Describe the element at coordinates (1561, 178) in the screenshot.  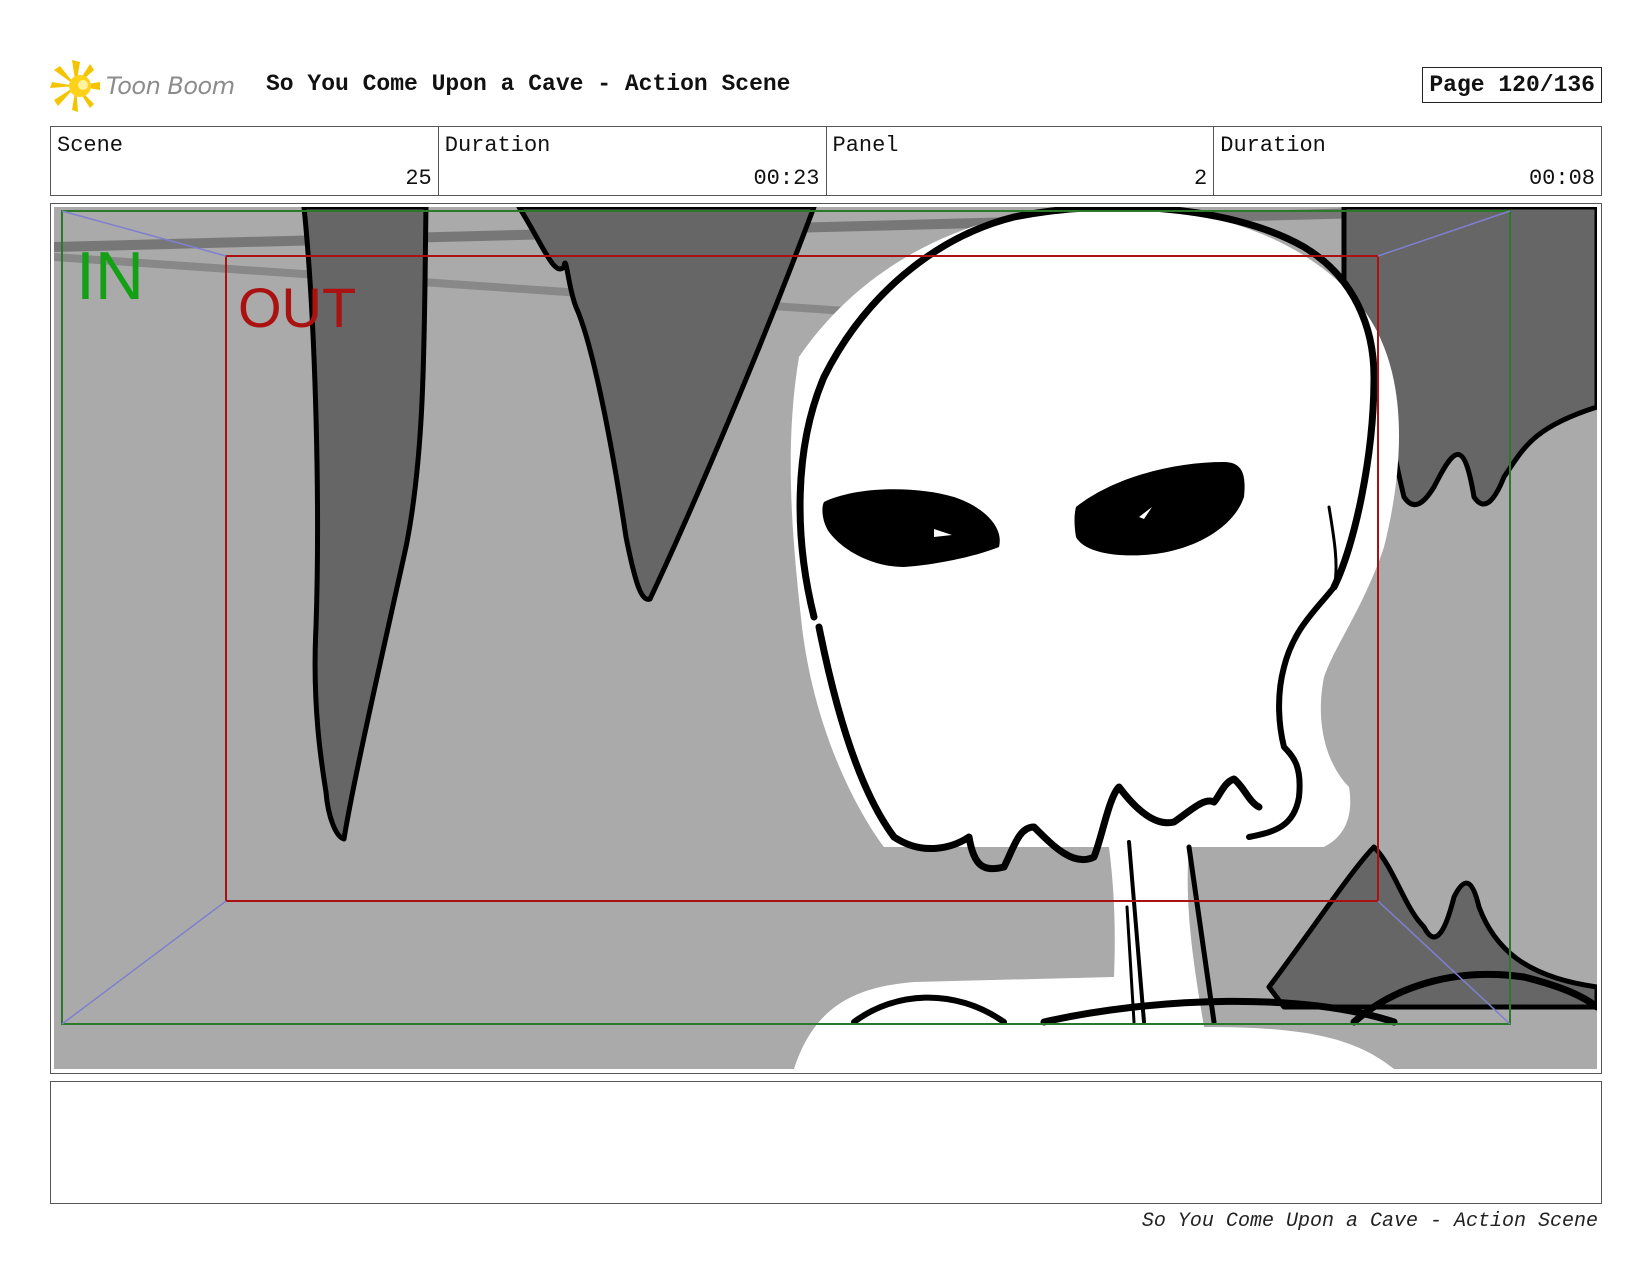
I see `panel-duration-value: 00:08` at that location.